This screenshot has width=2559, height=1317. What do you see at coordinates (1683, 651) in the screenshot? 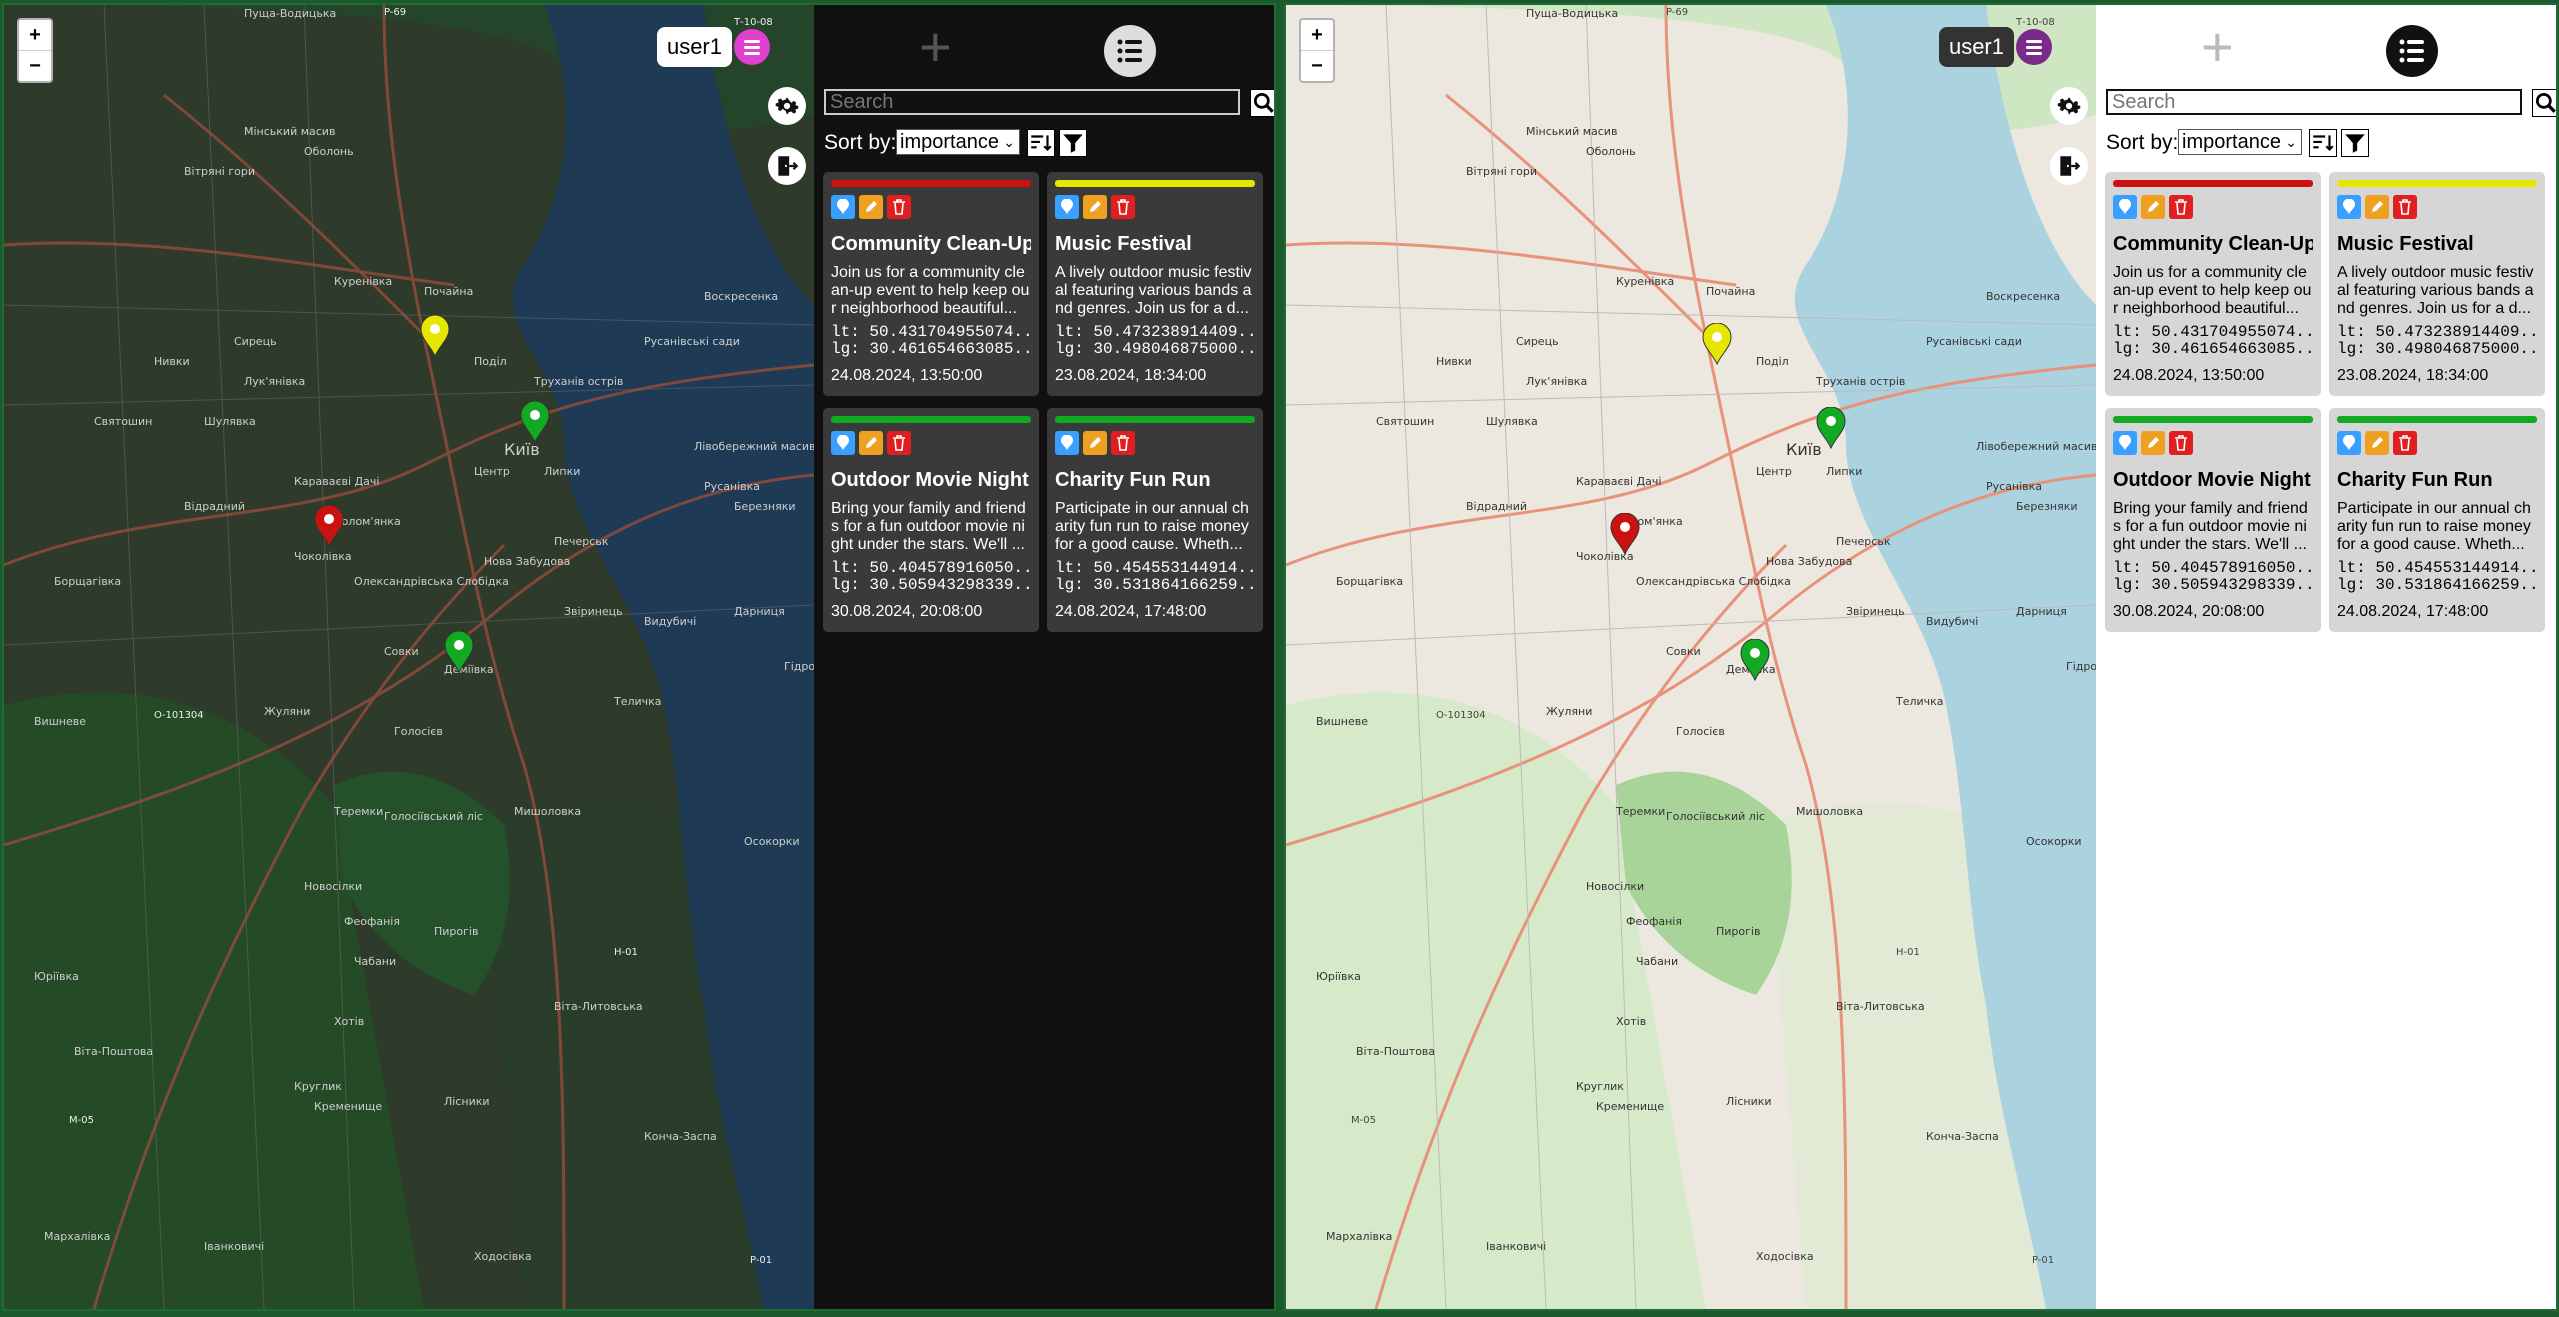
I see `map-place-label: Совки` at bounding box center [1683, 651].